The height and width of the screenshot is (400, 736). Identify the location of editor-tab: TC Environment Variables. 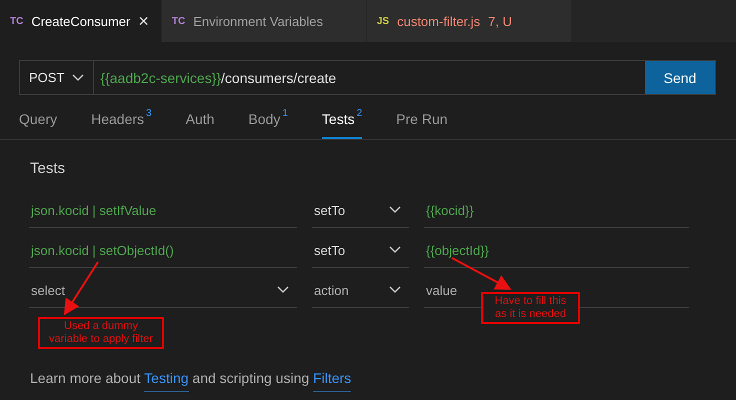
(264, 21).